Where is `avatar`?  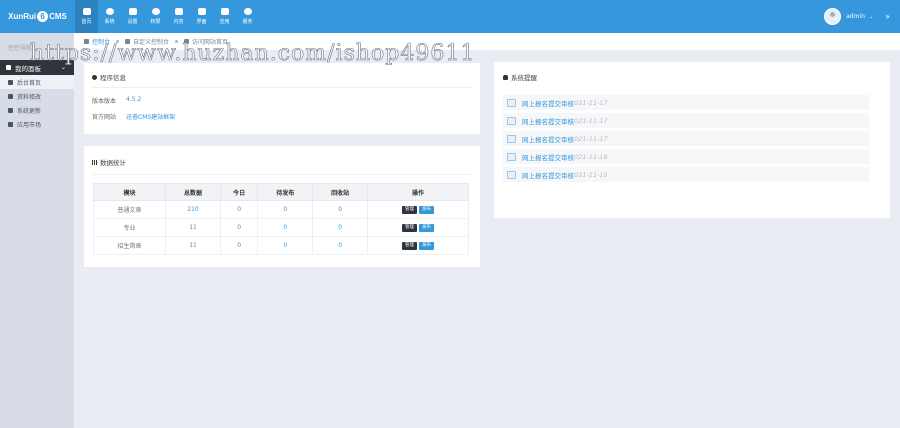
avatar is located at coordinates (833, 16).